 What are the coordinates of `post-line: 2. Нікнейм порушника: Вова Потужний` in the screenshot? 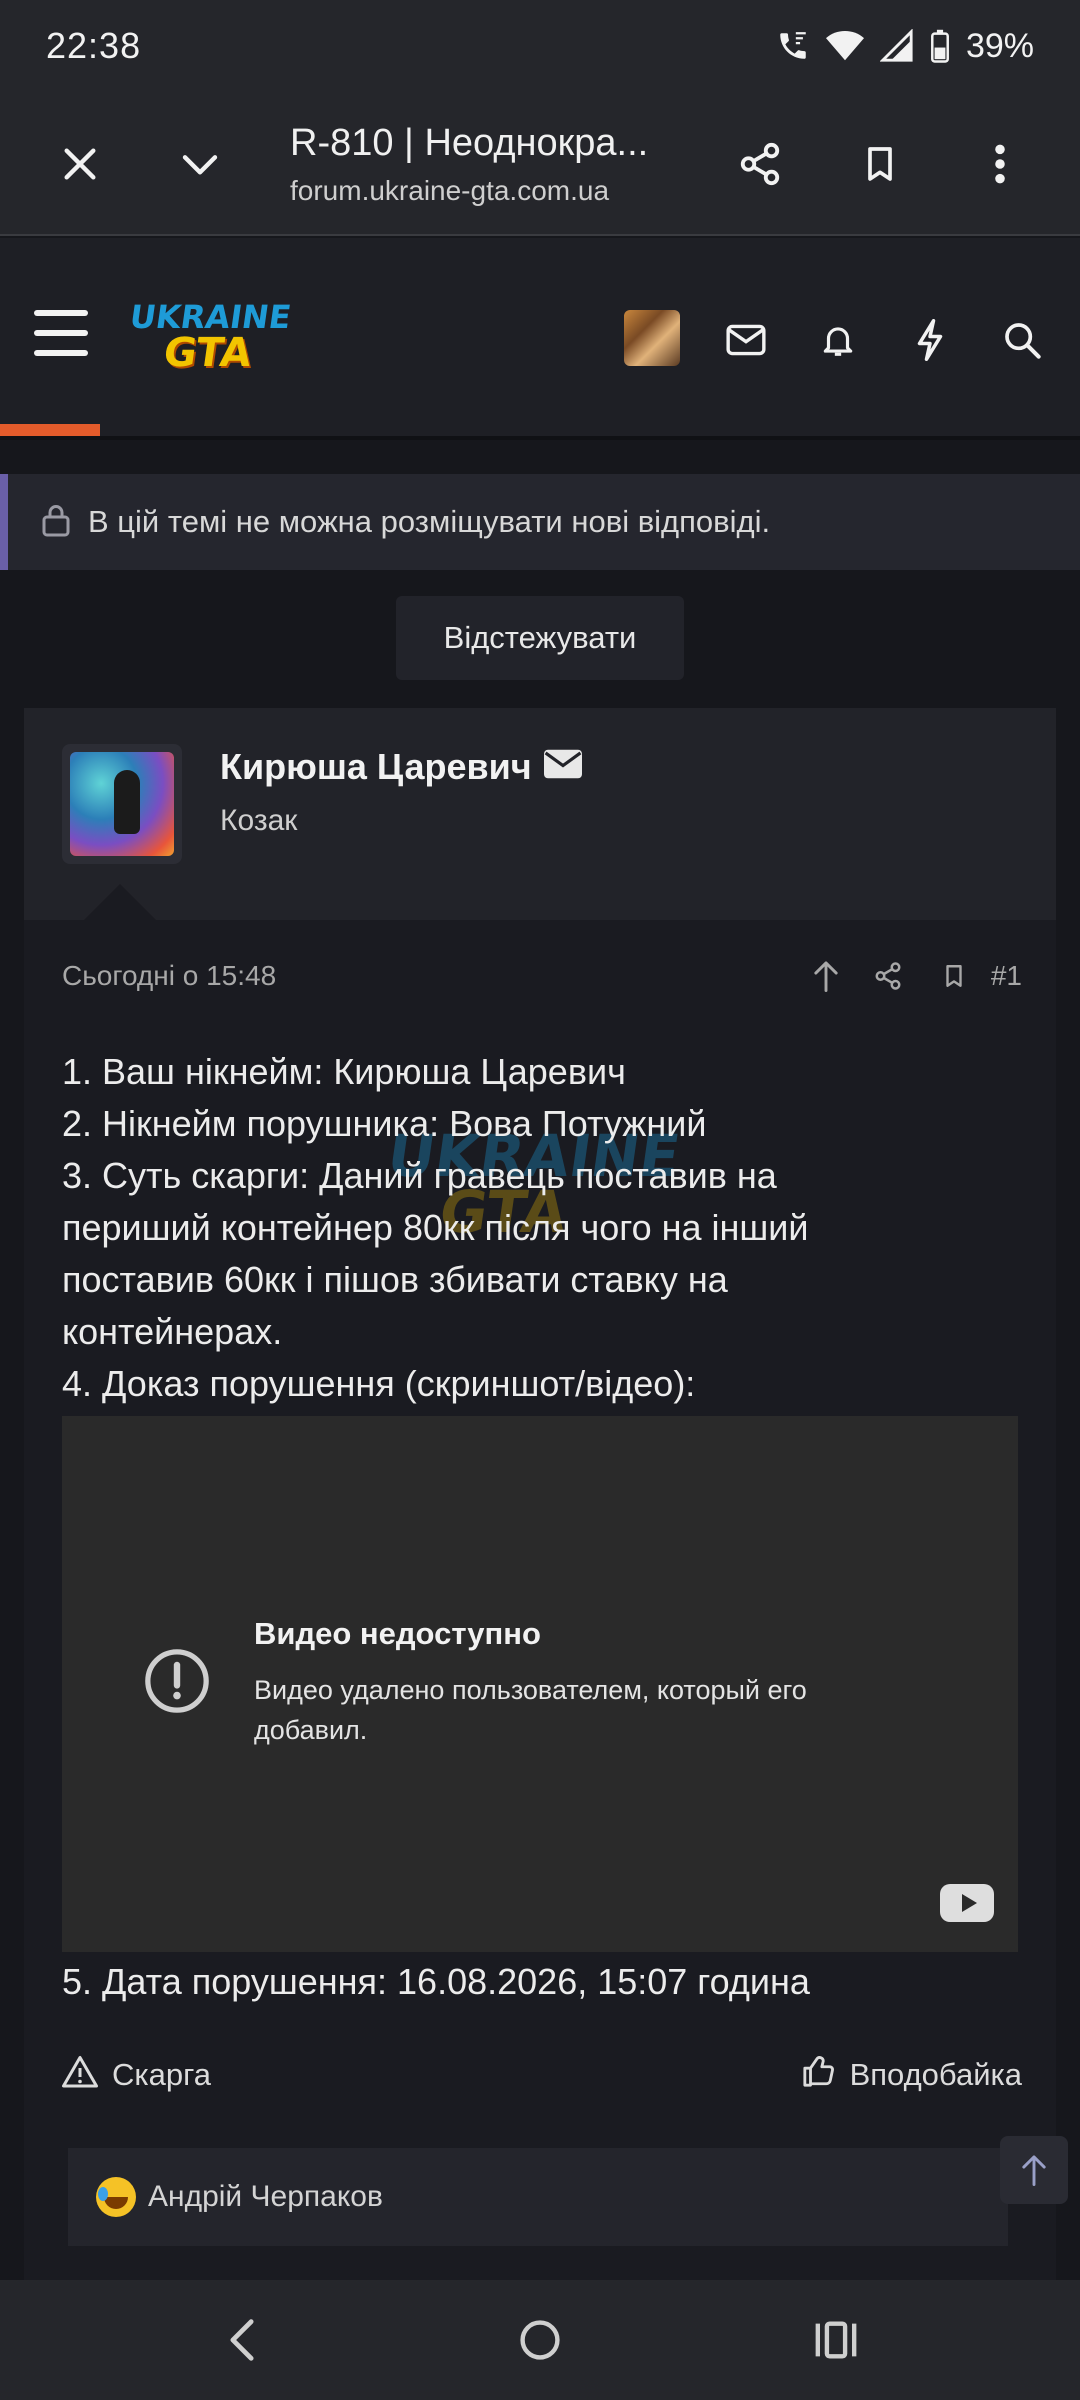 It's located at (384, 1123).